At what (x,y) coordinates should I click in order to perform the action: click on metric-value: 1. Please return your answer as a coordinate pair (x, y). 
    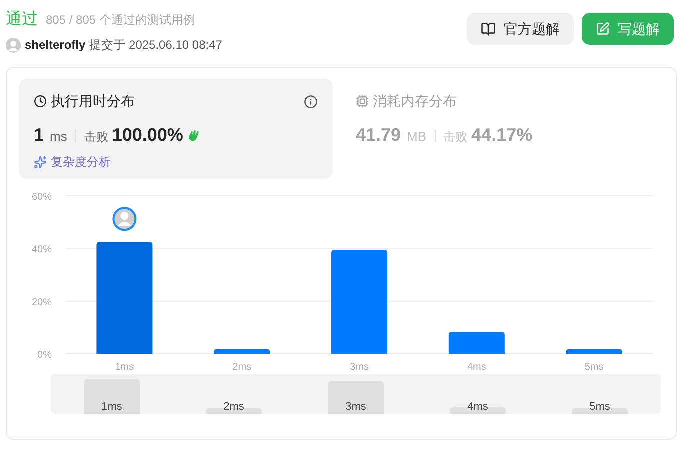
    Looking at the image, I should click on (39, 135).